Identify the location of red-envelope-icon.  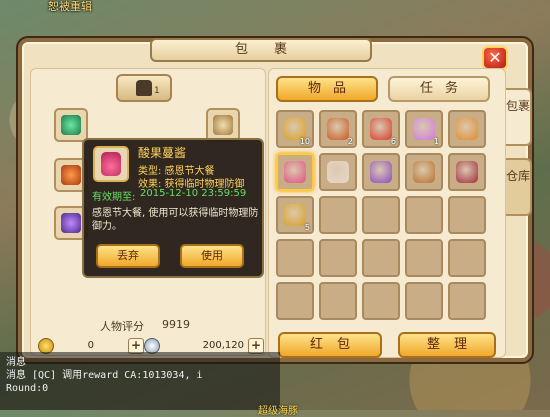
(381, 129).